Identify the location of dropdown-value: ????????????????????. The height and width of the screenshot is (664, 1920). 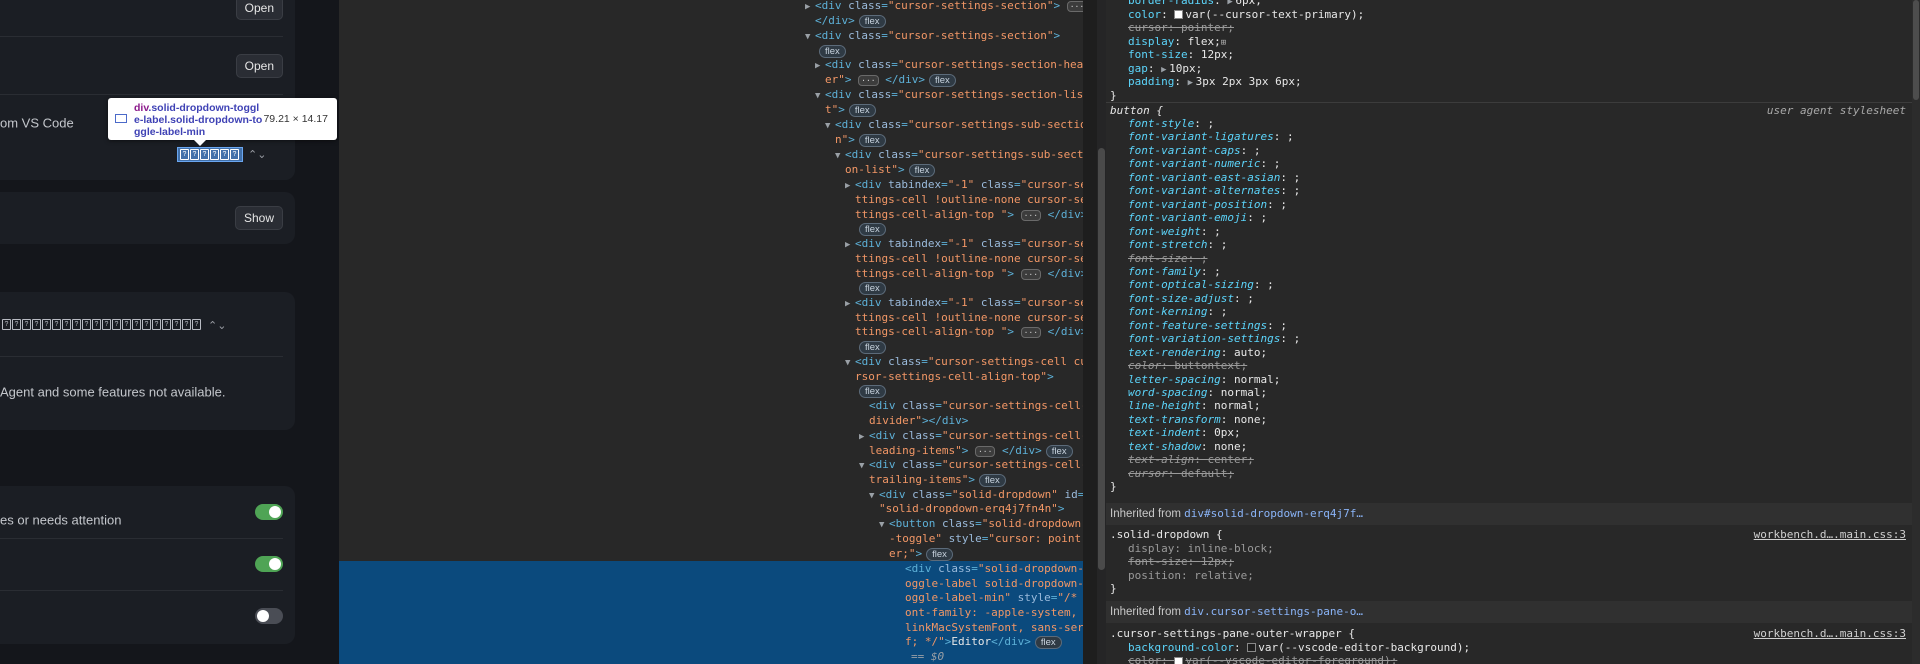
(102, 325).